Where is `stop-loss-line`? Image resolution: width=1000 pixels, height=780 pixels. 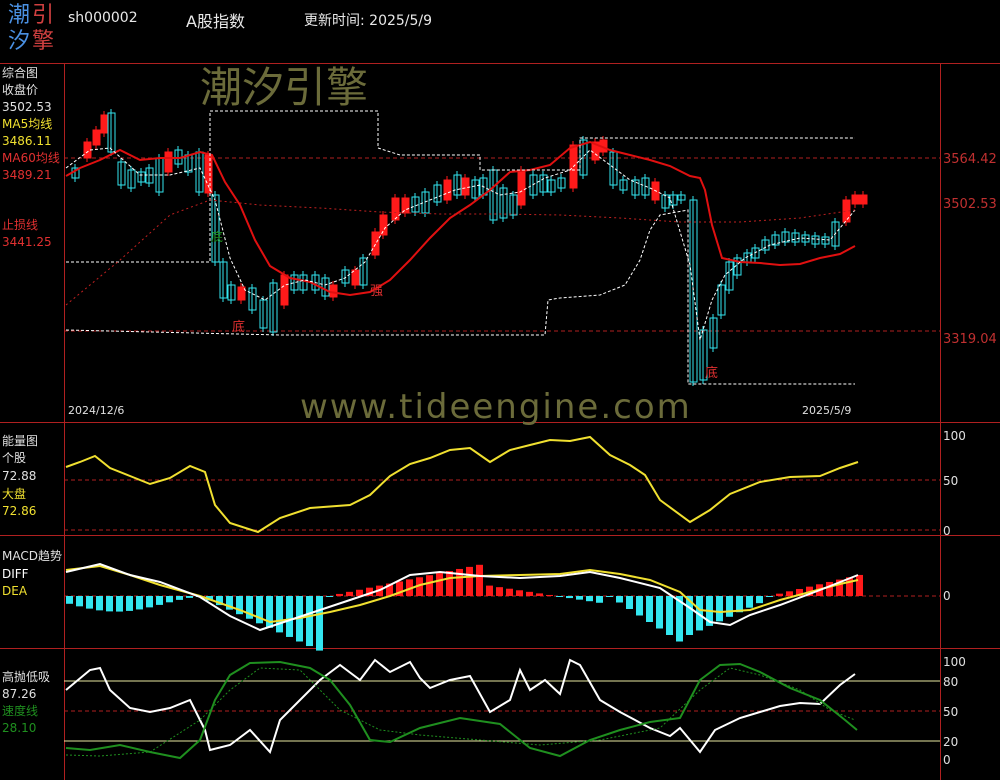
stop-loss-line is located at coordinates (460, 252).